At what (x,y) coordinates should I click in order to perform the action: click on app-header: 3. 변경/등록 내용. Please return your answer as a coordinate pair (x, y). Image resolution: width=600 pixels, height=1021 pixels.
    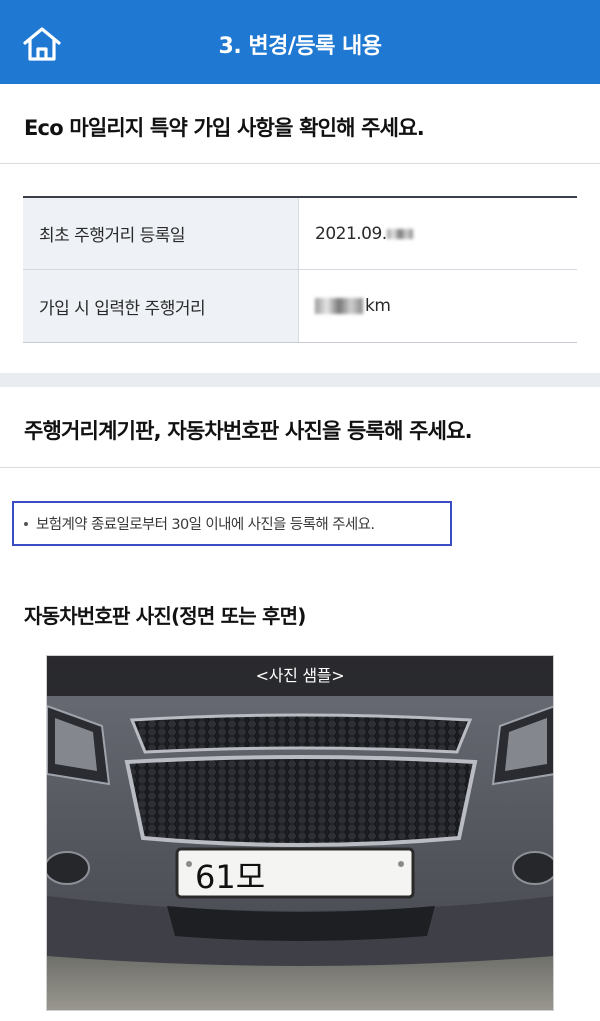
    Looking at the image, I should click on (300, 42).